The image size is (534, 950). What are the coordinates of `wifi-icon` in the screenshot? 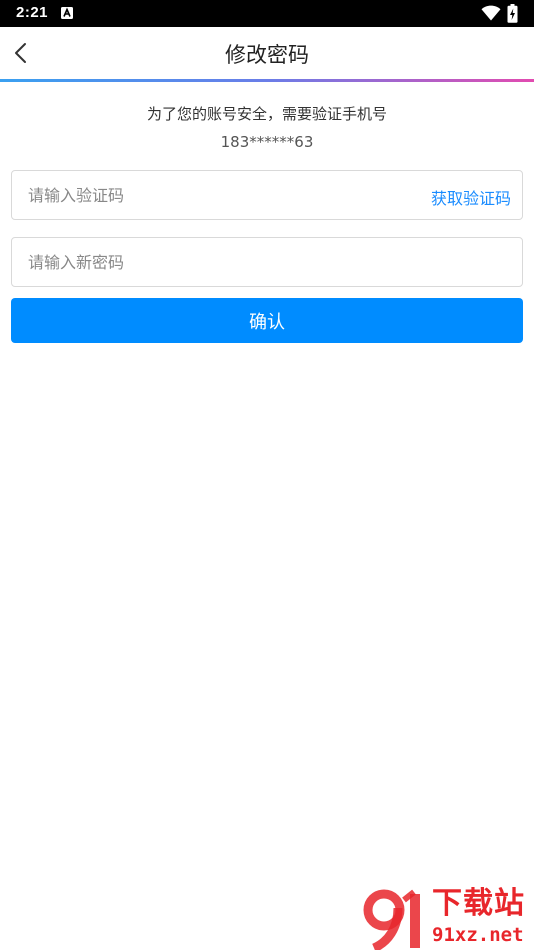 It's located at (491, 13).